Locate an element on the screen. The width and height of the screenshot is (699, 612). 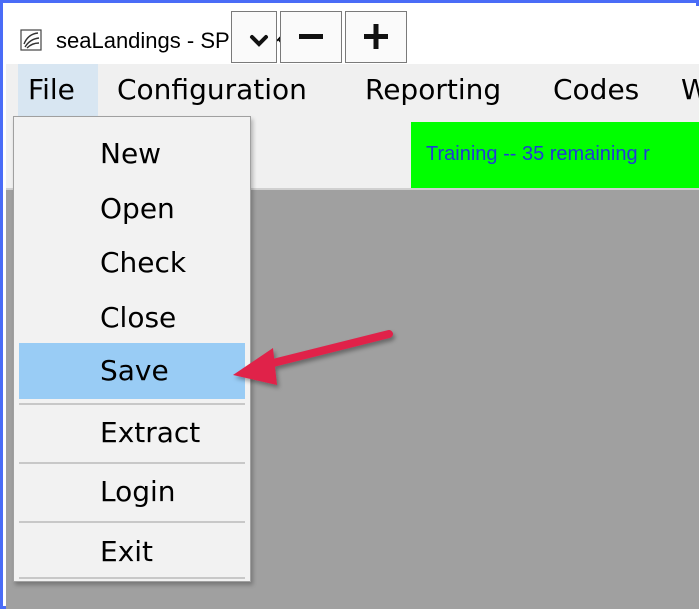
menu-item-exit: Exit is located at coordinates (132, 552).